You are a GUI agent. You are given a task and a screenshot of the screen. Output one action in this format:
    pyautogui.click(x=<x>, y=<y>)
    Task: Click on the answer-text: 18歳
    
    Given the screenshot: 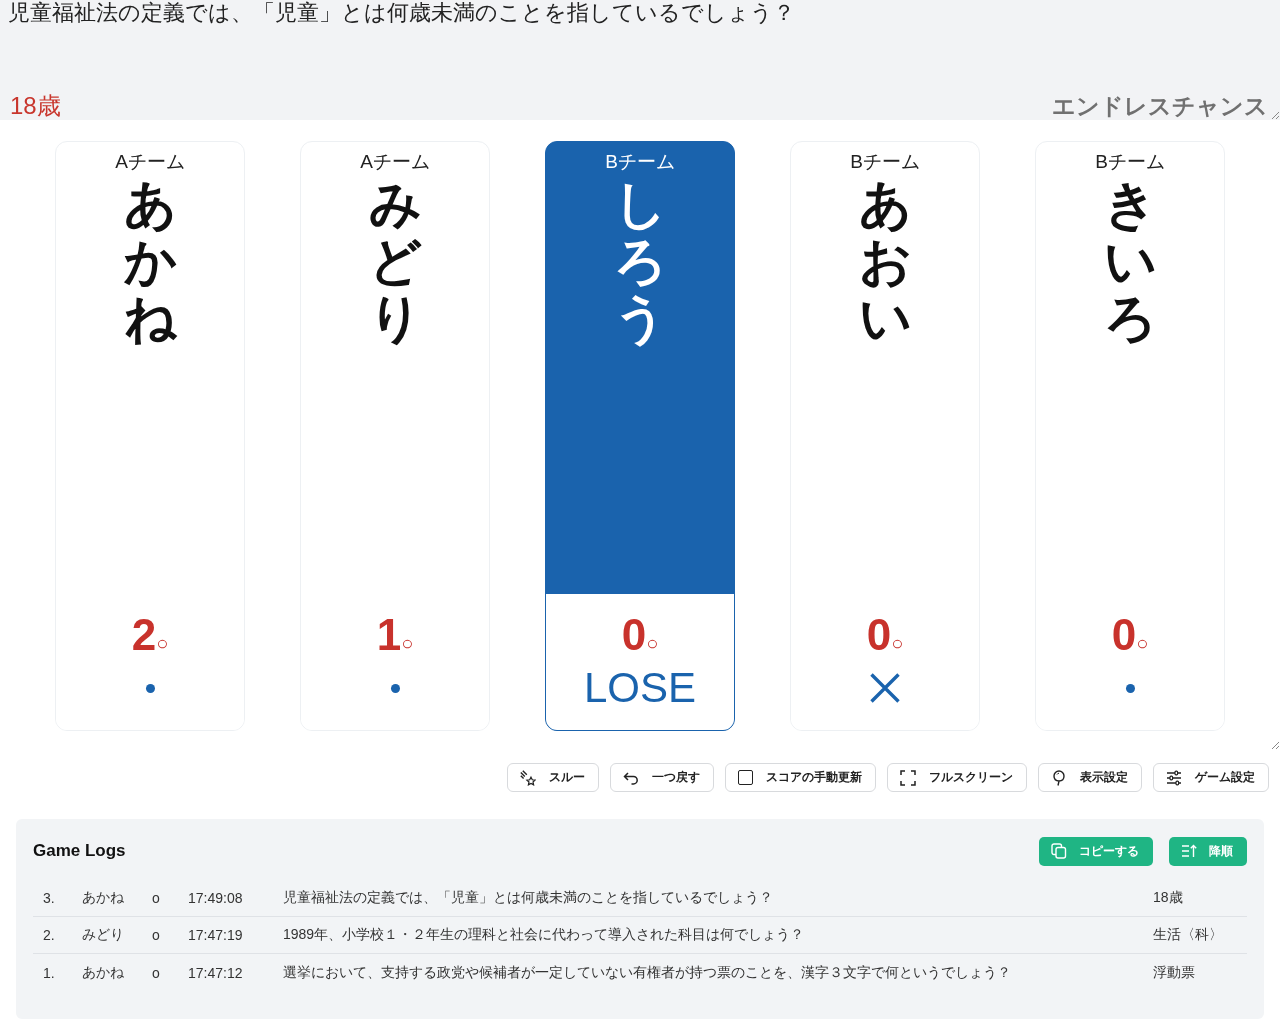 What is the action you would take?
    pyautogui.click(x=35, y=106)
    